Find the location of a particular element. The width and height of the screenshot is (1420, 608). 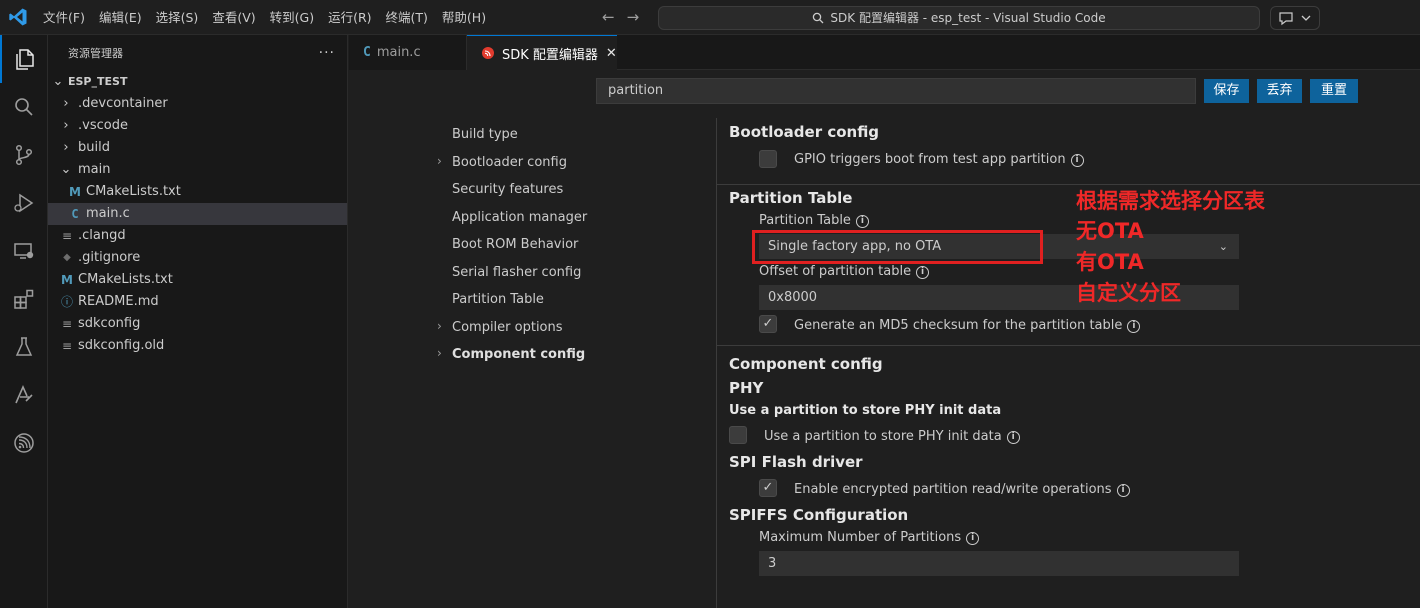

tree-item-vscode: › .vscode is located at coordinates (197, 126).